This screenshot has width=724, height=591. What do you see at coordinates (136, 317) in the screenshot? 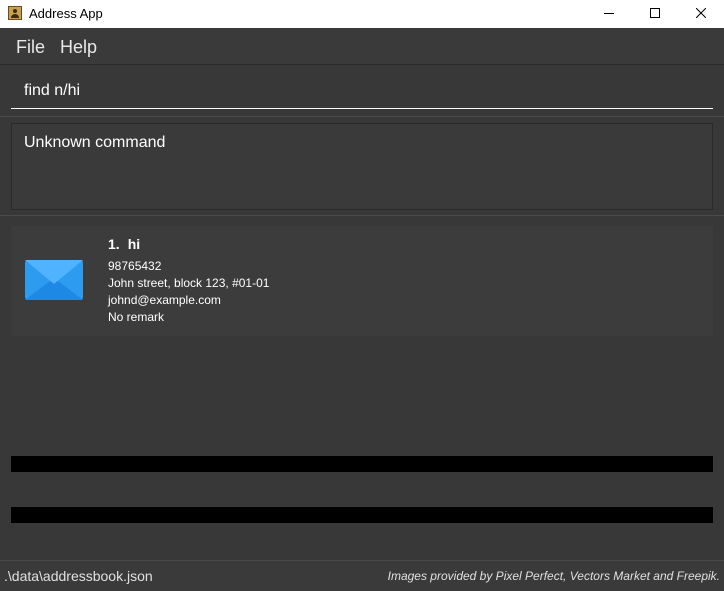
I see `person-remark: No remark` at bounding box center [136, 317].